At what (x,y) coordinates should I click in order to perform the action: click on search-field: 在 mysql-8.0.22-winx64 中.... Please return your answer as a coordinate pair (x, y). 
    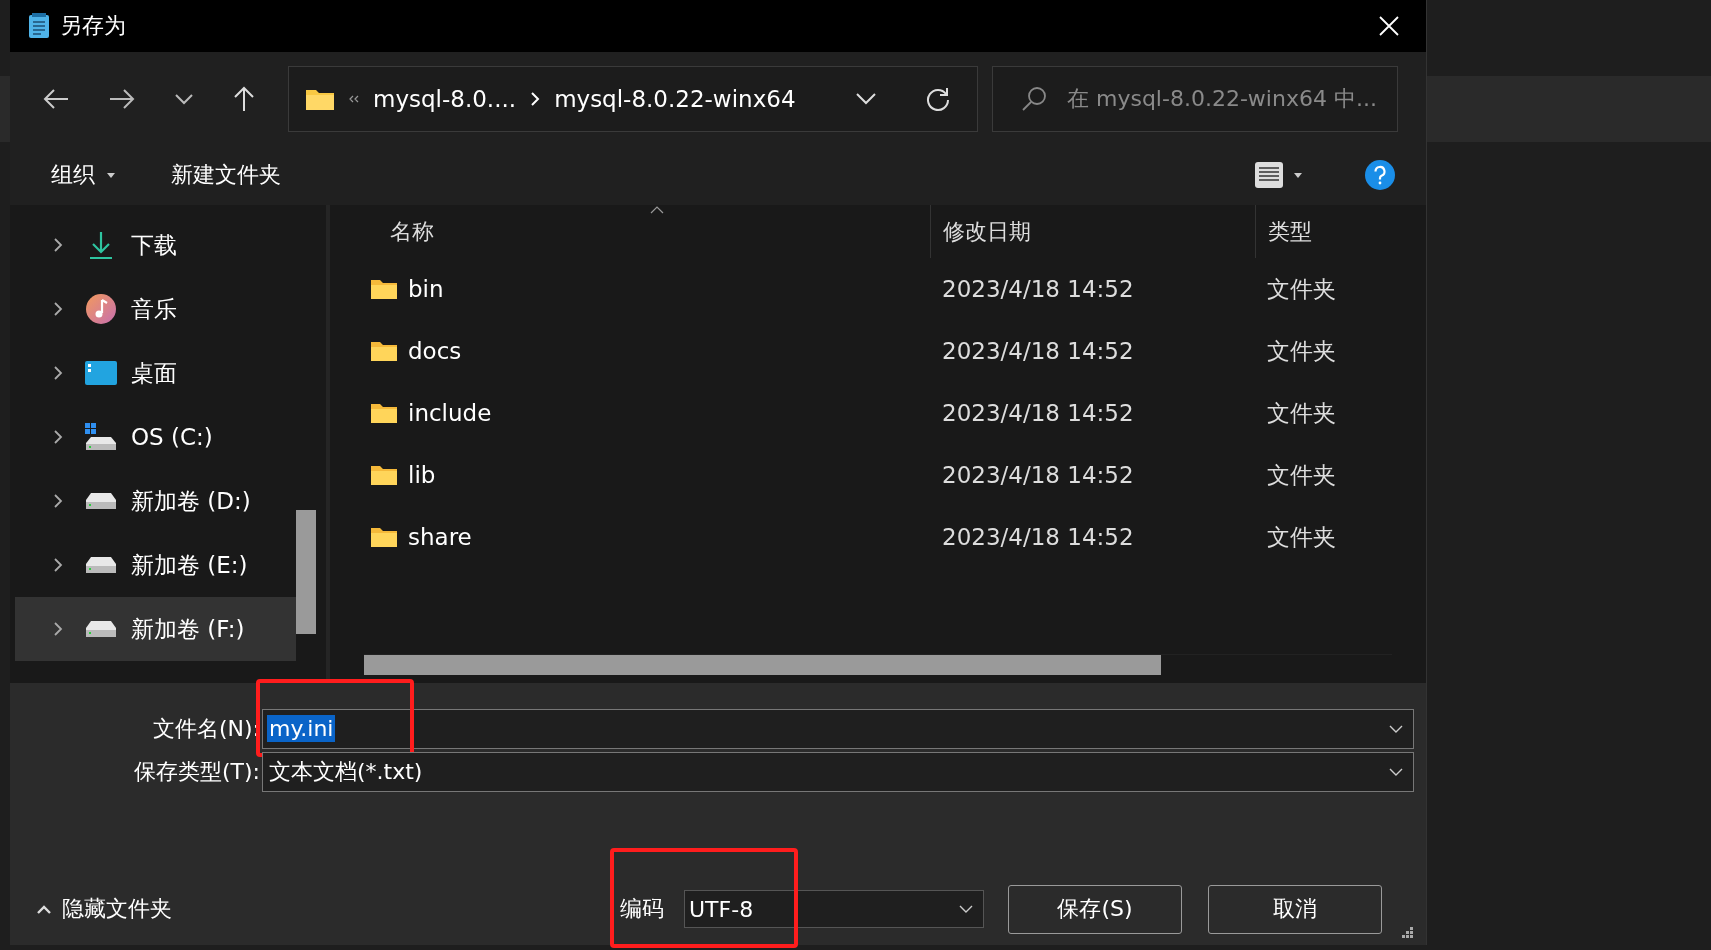
    Looking at the image, I should click on (1195, 98).